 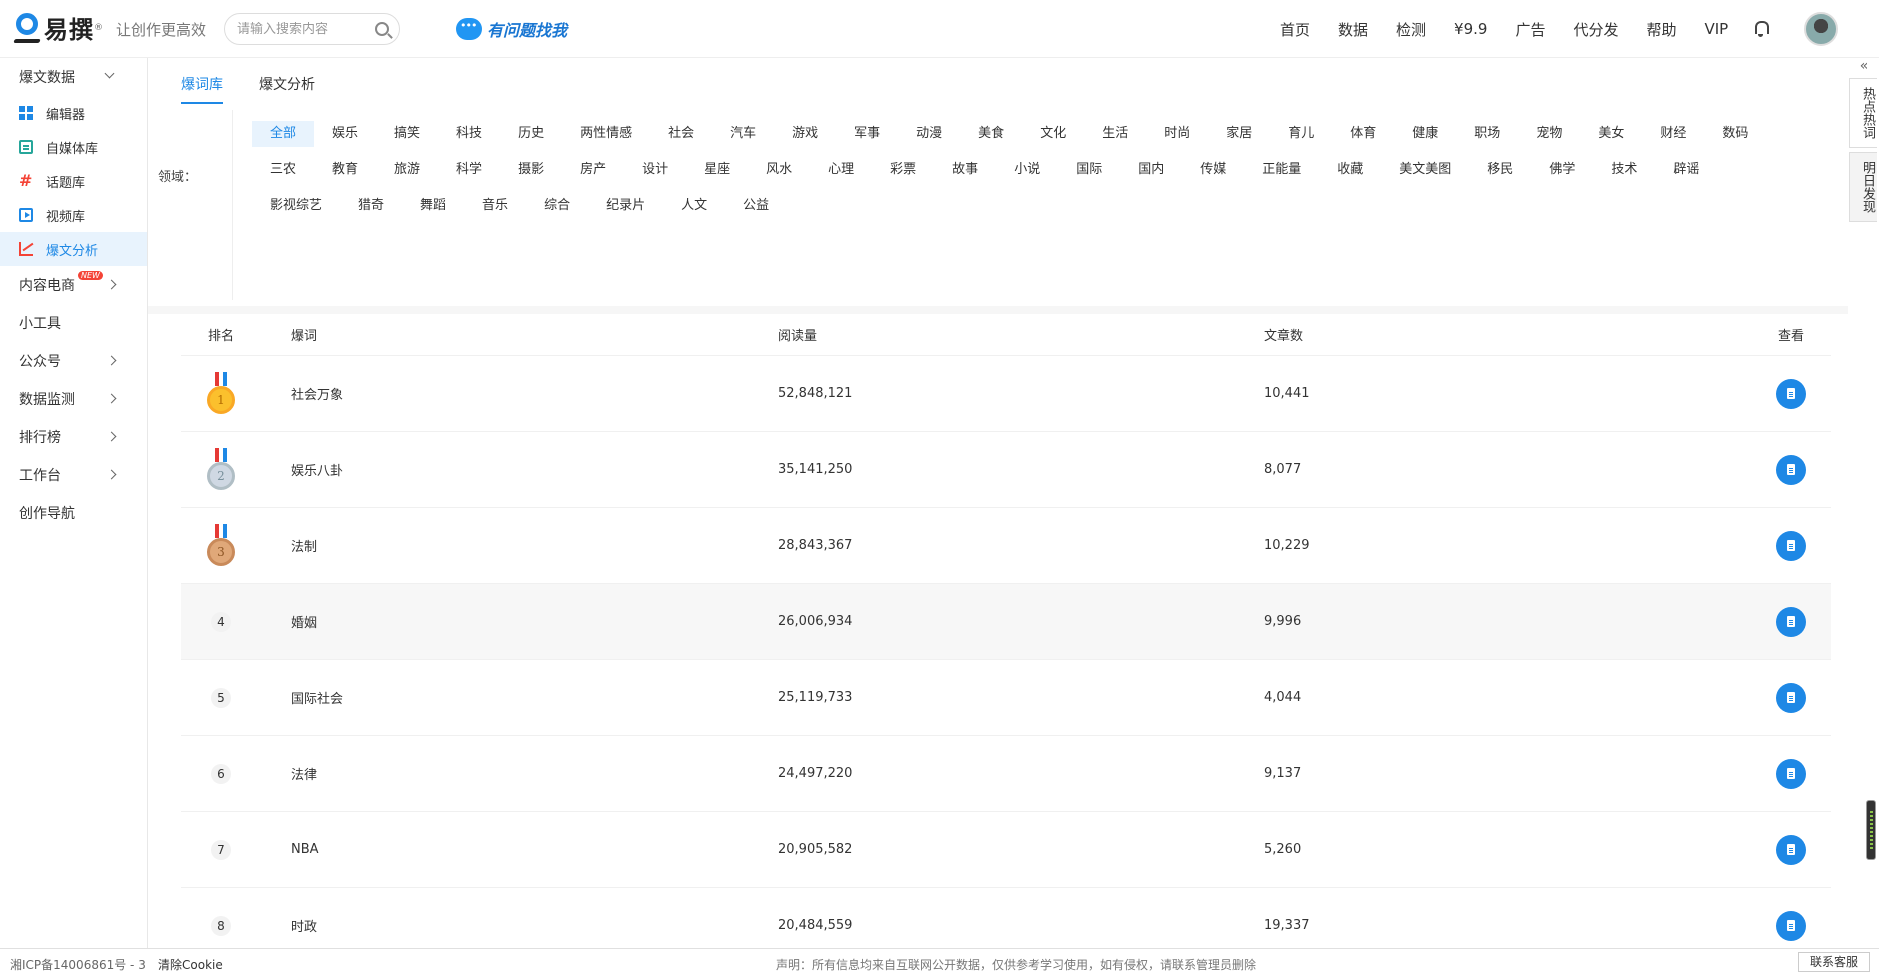 I want to click on domain-item: 科技, so click(x=469, y=134).